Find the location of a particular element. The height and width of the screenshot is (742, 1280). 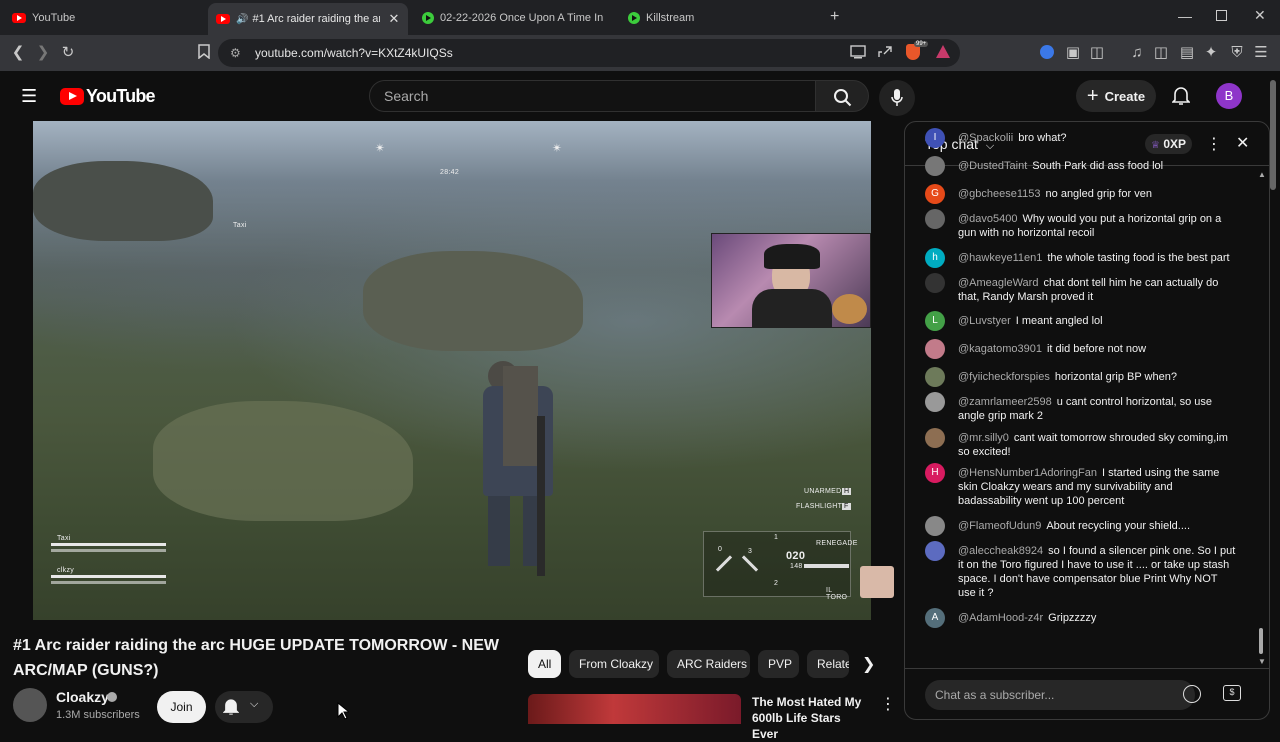

bookmark-icon is located at coordinates (204, 54).